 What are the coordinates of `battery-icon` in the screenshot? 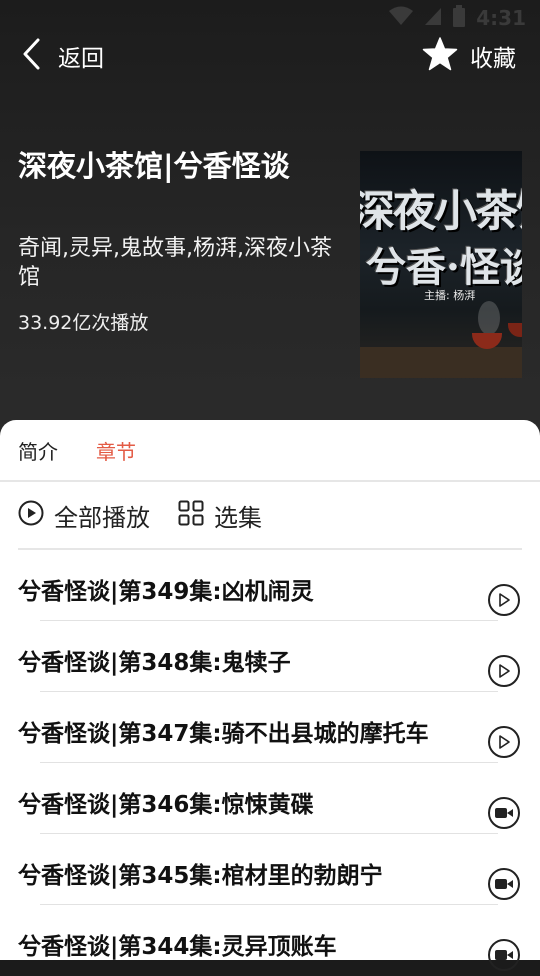 It's located at (459, 18).